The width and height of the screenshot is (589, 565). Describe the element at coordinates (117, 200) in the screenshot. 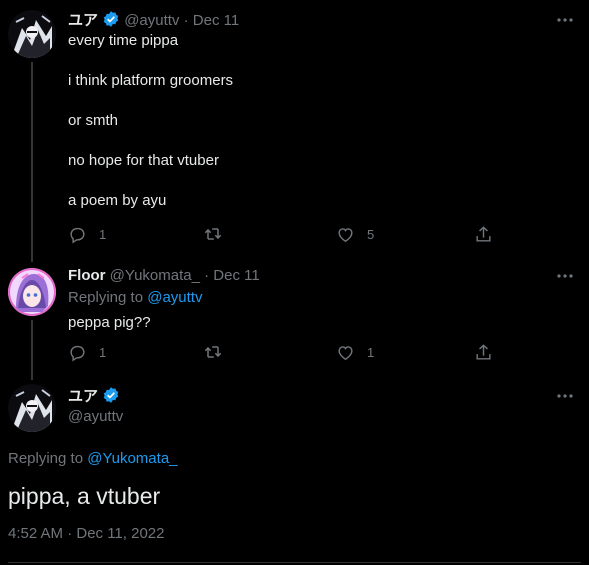

I see `tweet-text-line: a poem by ayu` at that location.